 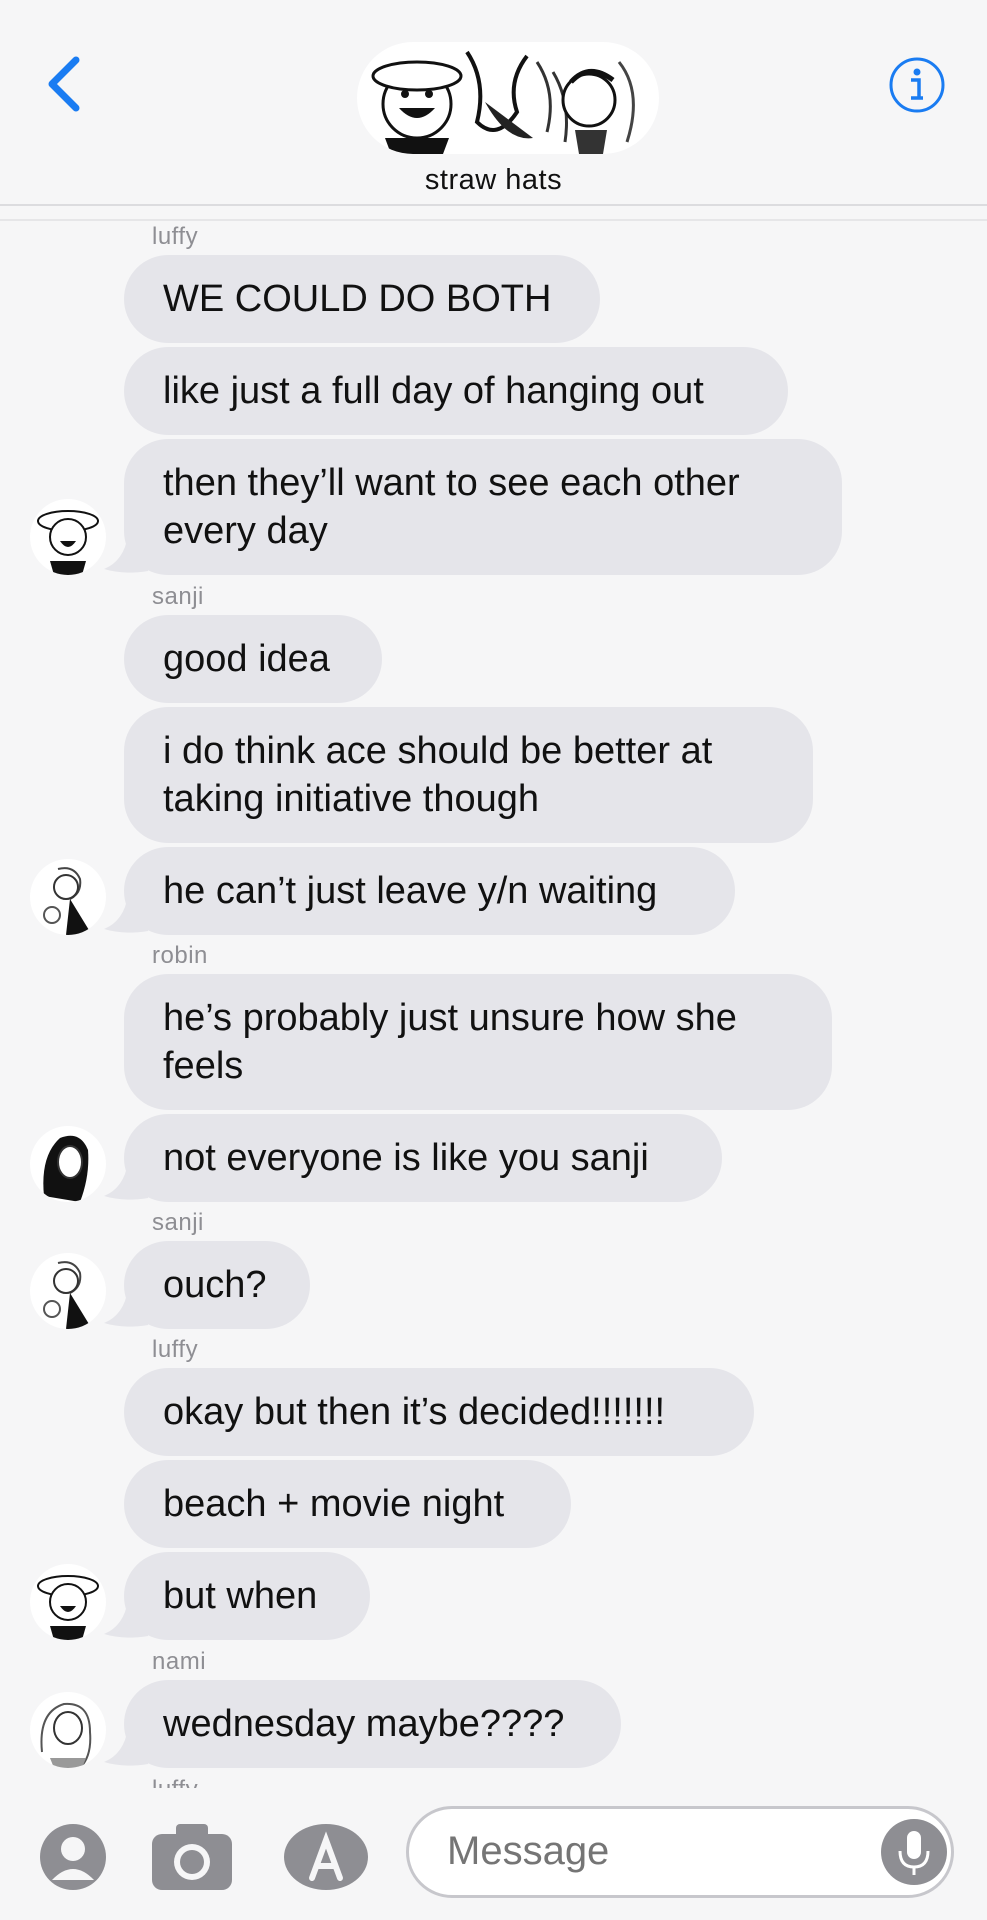 What do you see at coordinates (439, 1412) in the screenshot?
I see `message-bubble: okay but then it’s decided!!!!!!!` at bounding box center [439, 1412].